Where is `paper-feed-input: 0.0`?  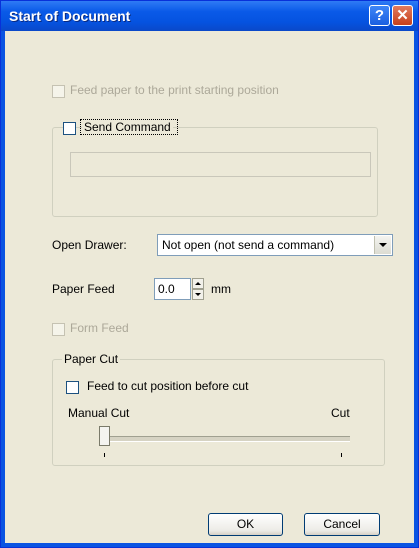
paper-feed-input: 0.0 is located at coordinates (172, 289).